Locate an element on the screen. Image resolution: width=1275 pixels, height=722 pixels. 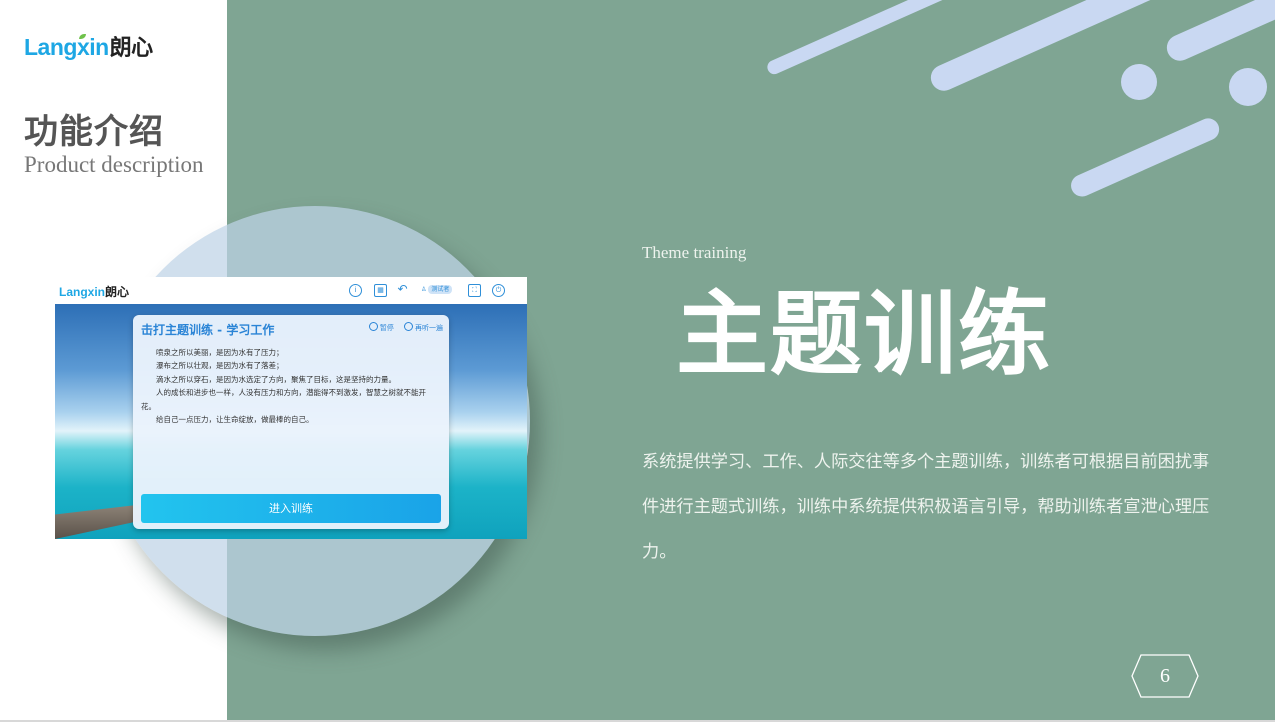
enter-training-button: 进入训练 is located at coordinates (291, 508).